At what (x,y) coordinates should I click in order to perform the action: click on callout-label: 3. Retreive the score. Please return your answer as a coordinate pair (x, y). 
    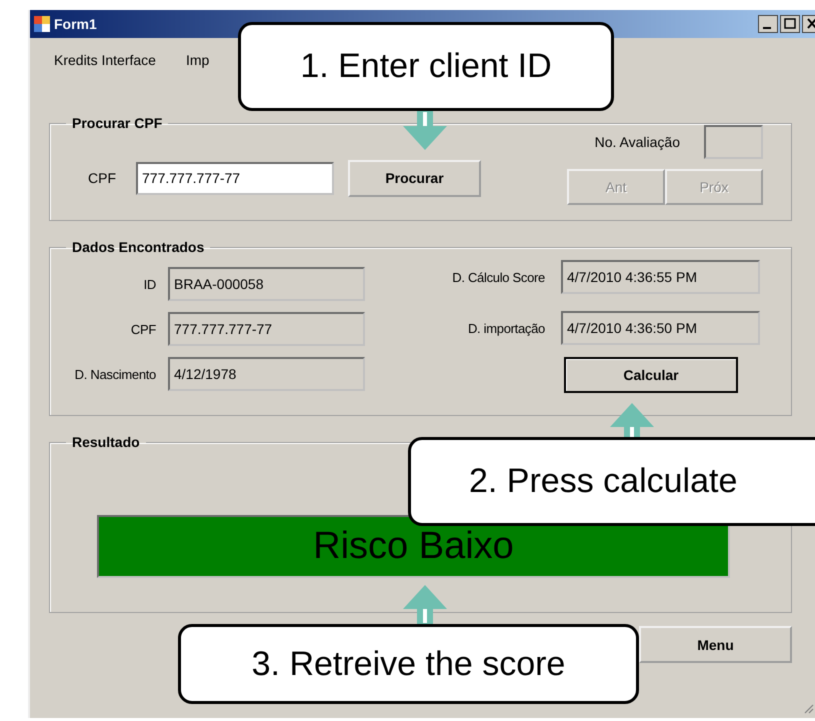
    Looking at the image, I should click on (408, 664).